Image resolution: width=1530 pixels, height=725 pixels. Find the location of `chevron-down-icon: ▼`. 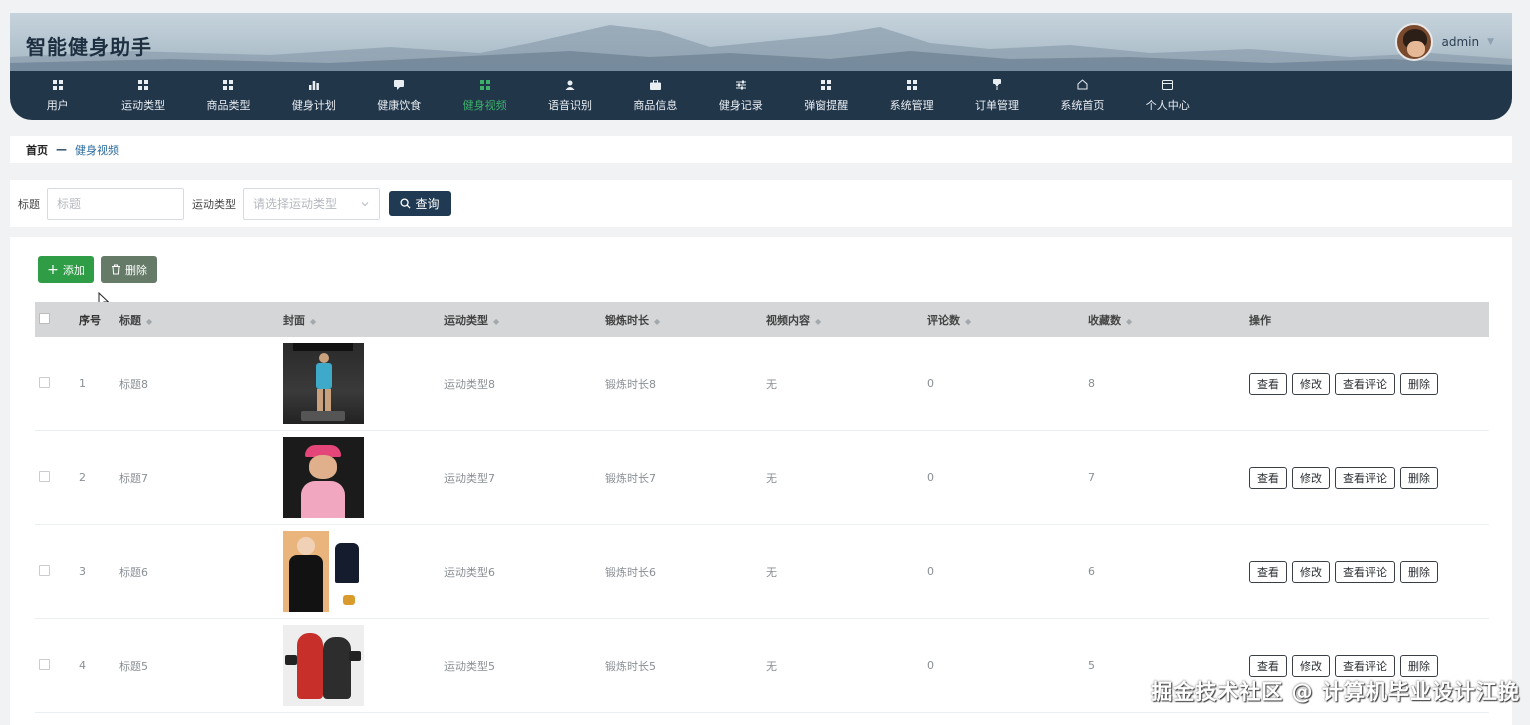

chevron-down-icon: ▼ is located at coordinates (1490, 42).